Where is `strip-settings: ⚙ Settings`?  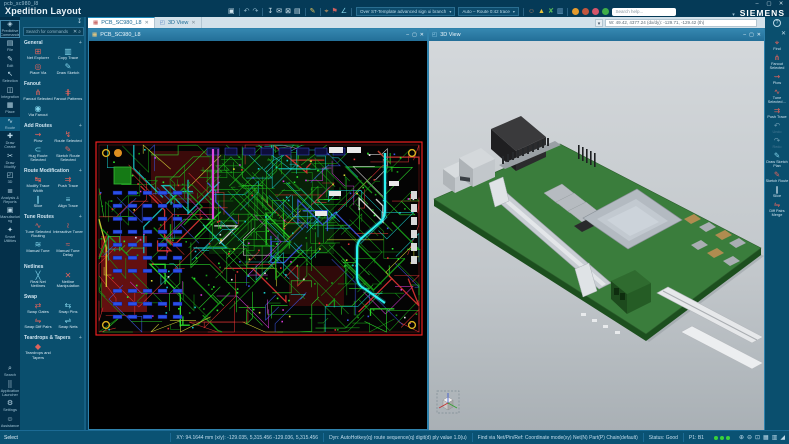 strip-settings: ⚙ Settings is located at coordinates (10, 406).